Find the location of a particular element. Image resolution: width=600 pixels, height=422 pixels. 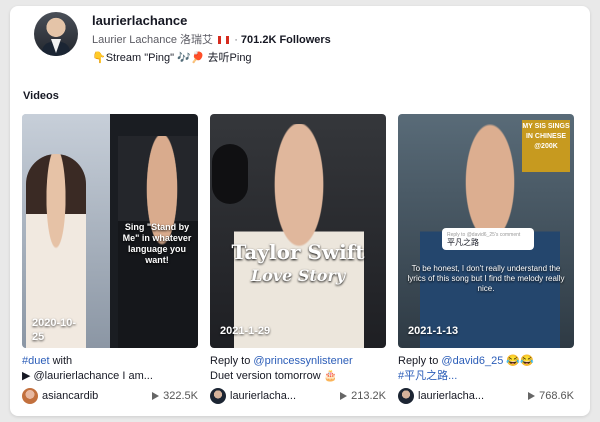

views-count: 768.6K is located at coordinates (551, 396).